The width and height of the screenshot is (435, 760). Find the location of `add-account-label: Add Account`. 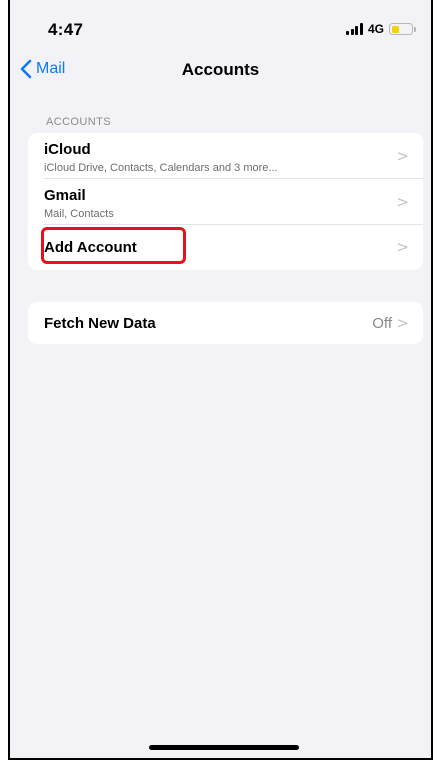

add-account-label: Add Account is located at coordinates (90, 247).